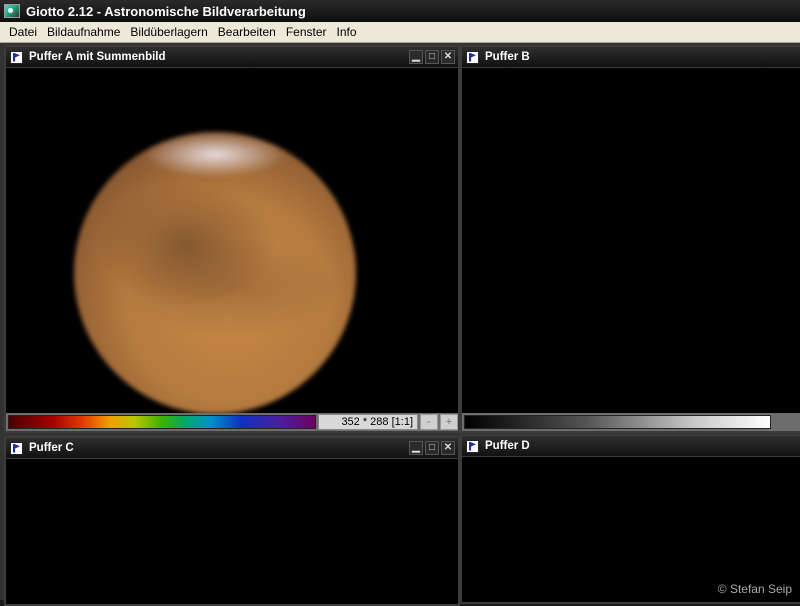 This screenshot has height=606, width=800. Describe the element at coordinates (168, 32) in the screenshot. I see `menu-bildueberlagern: Bildüberlagern` at that location.